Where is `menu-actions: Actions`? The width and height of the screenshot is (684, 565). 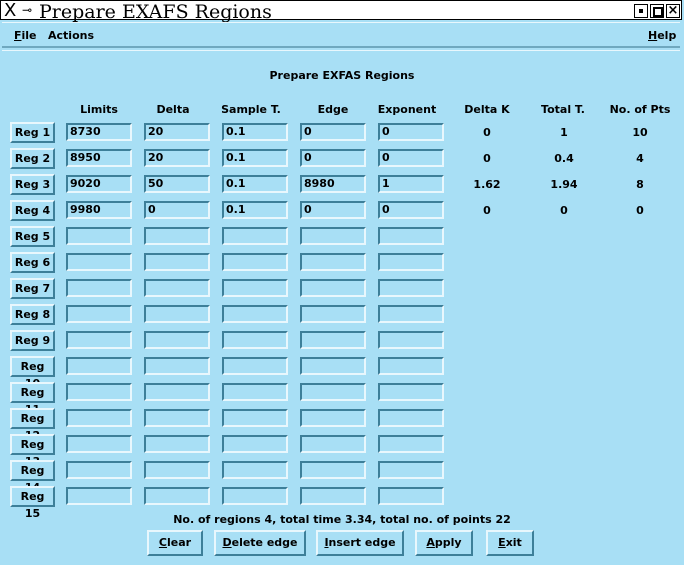
menu-actions: Actions is located at coordinates (71, 35).